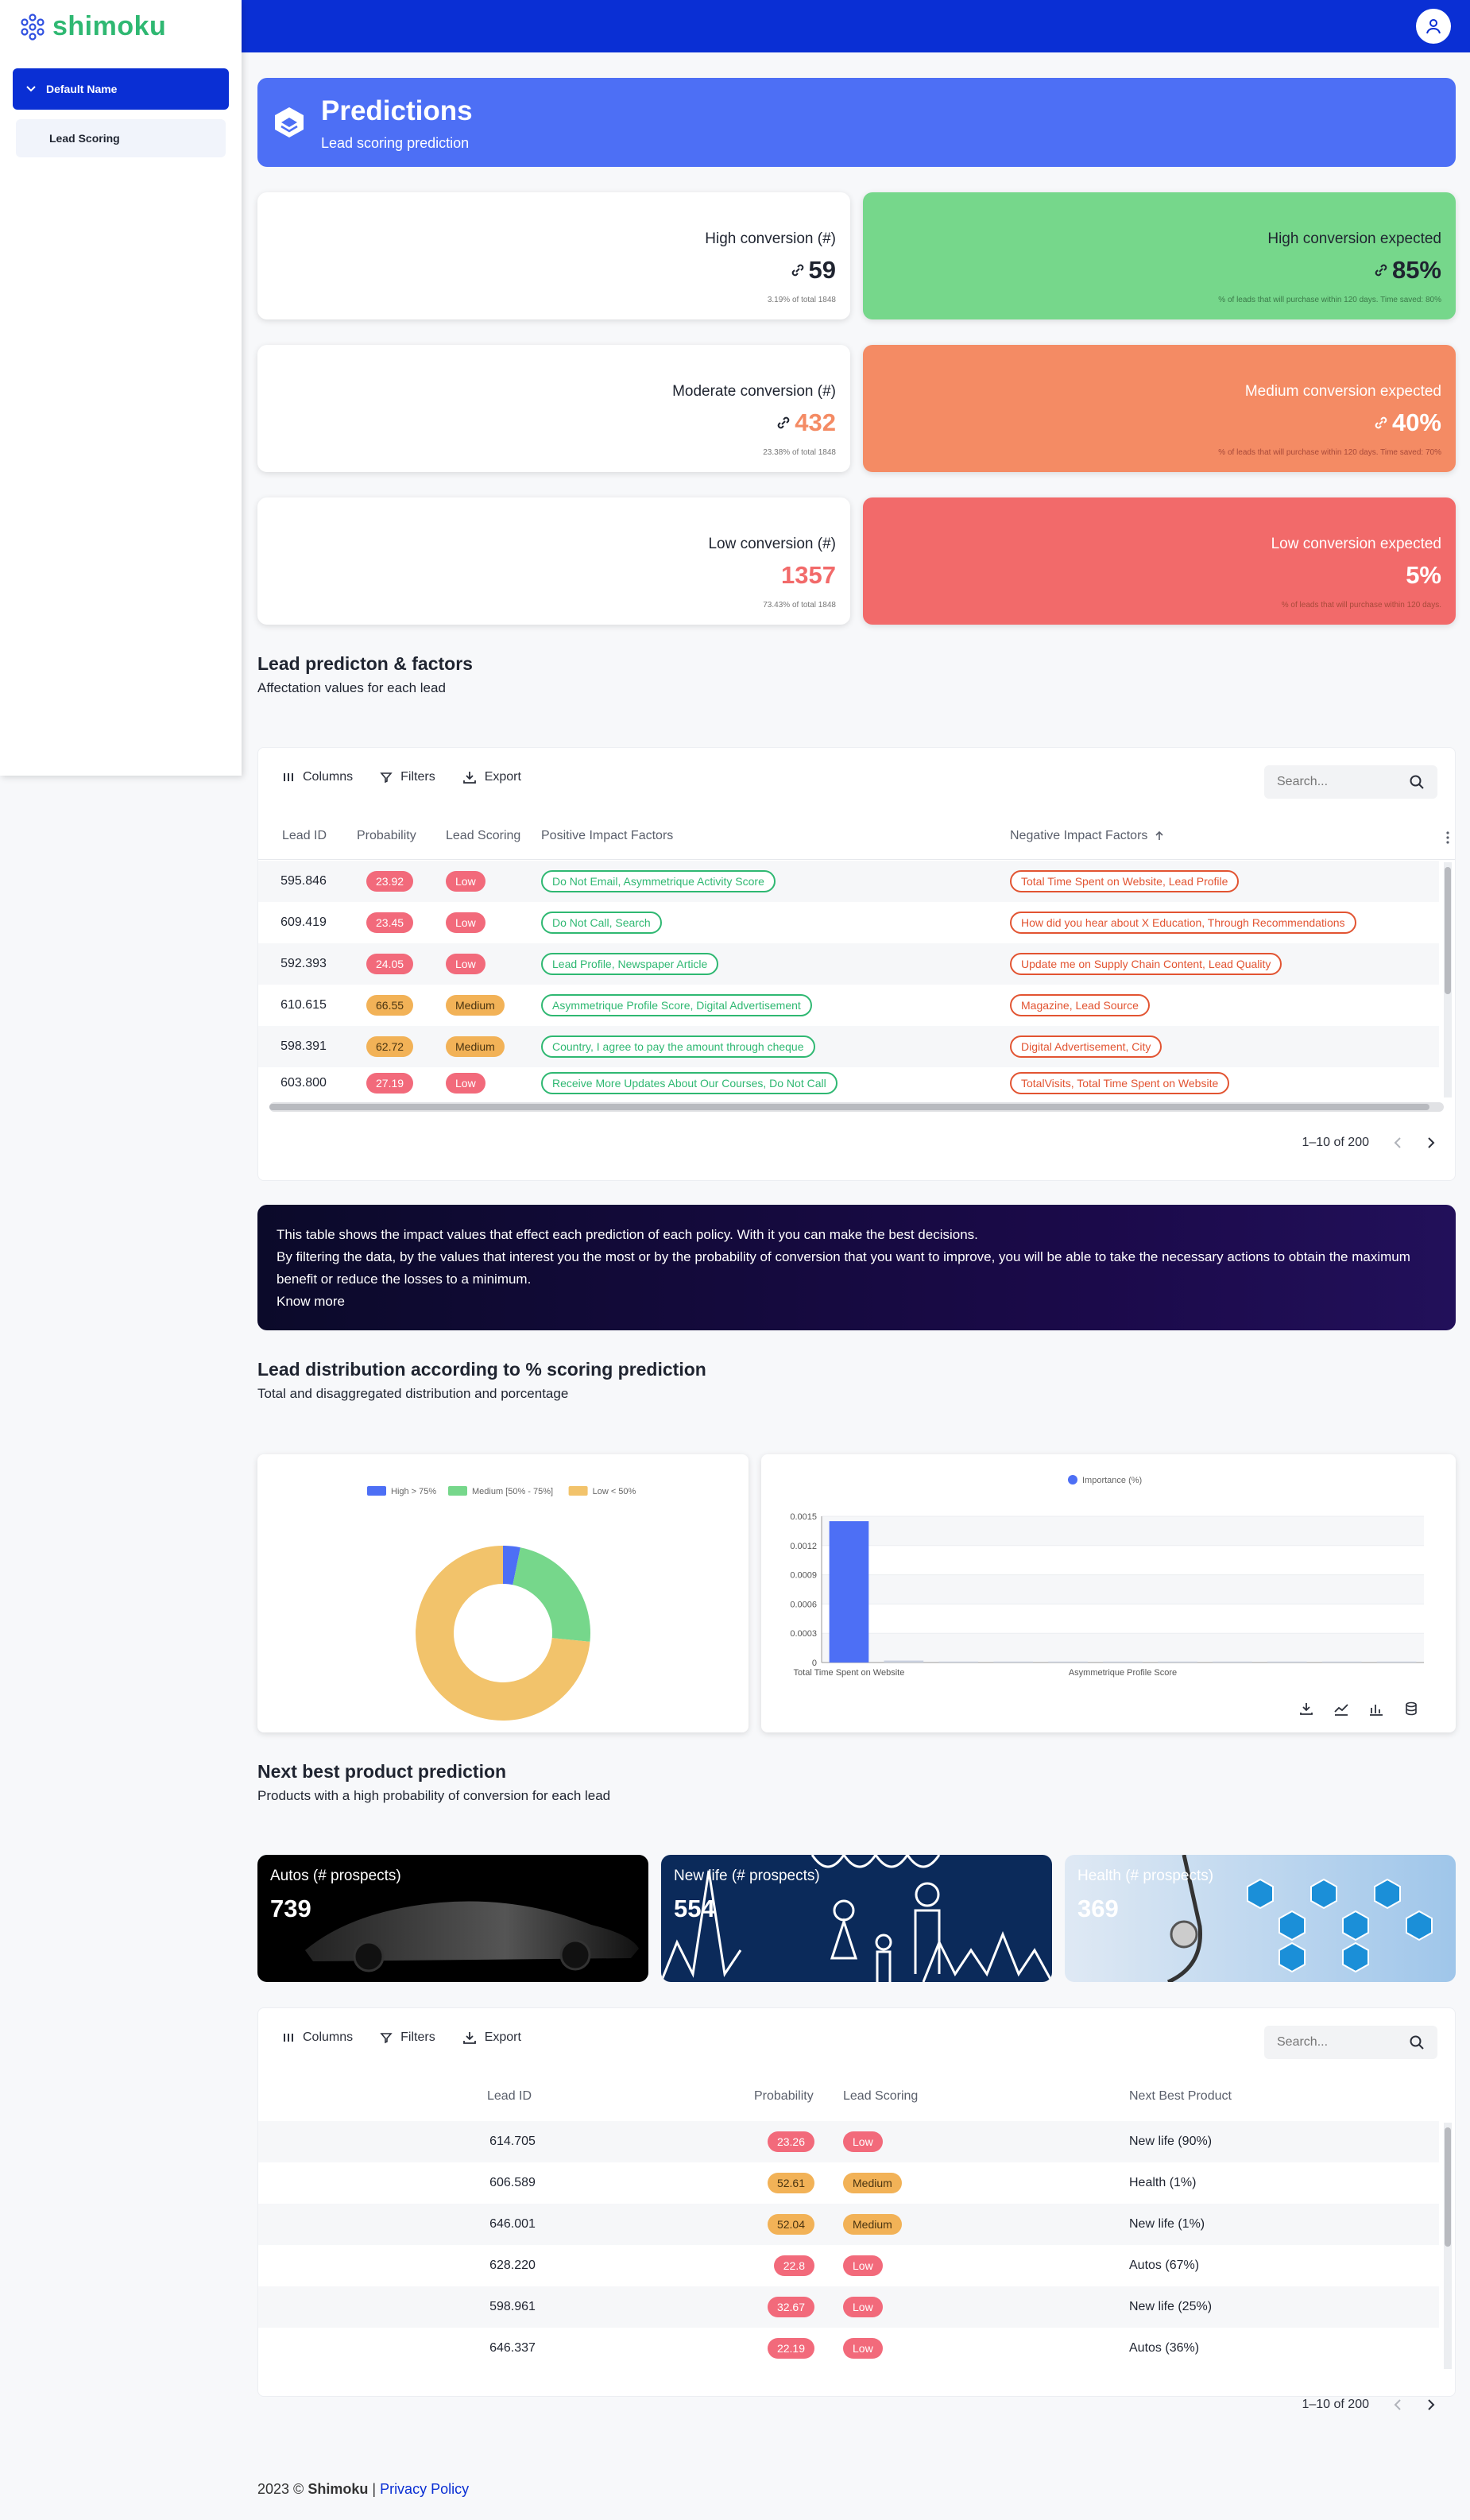 The height and width of the screenshot is (2520, 1470). Describe the element at coordinates (121, 138) in the screenshot. I see `sidebar-item-lead-scoring: Lead Scoring` at that location.